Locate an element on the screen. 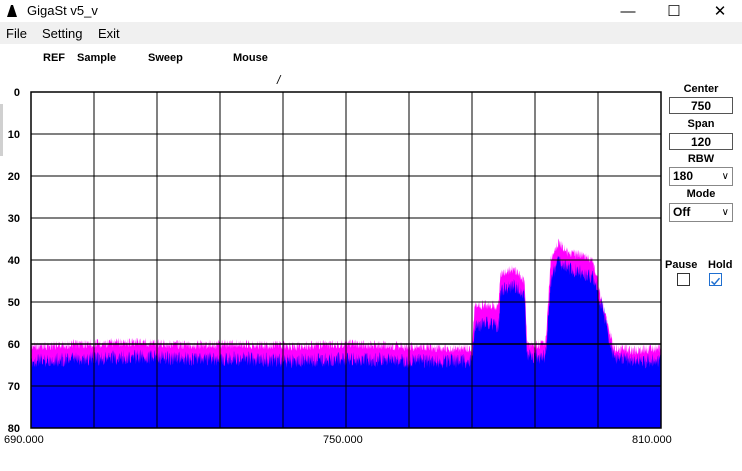 Image resolution: width=742 pixels, height=471 pixels. rbw-label: RBW is located at coordinates (701, 159).